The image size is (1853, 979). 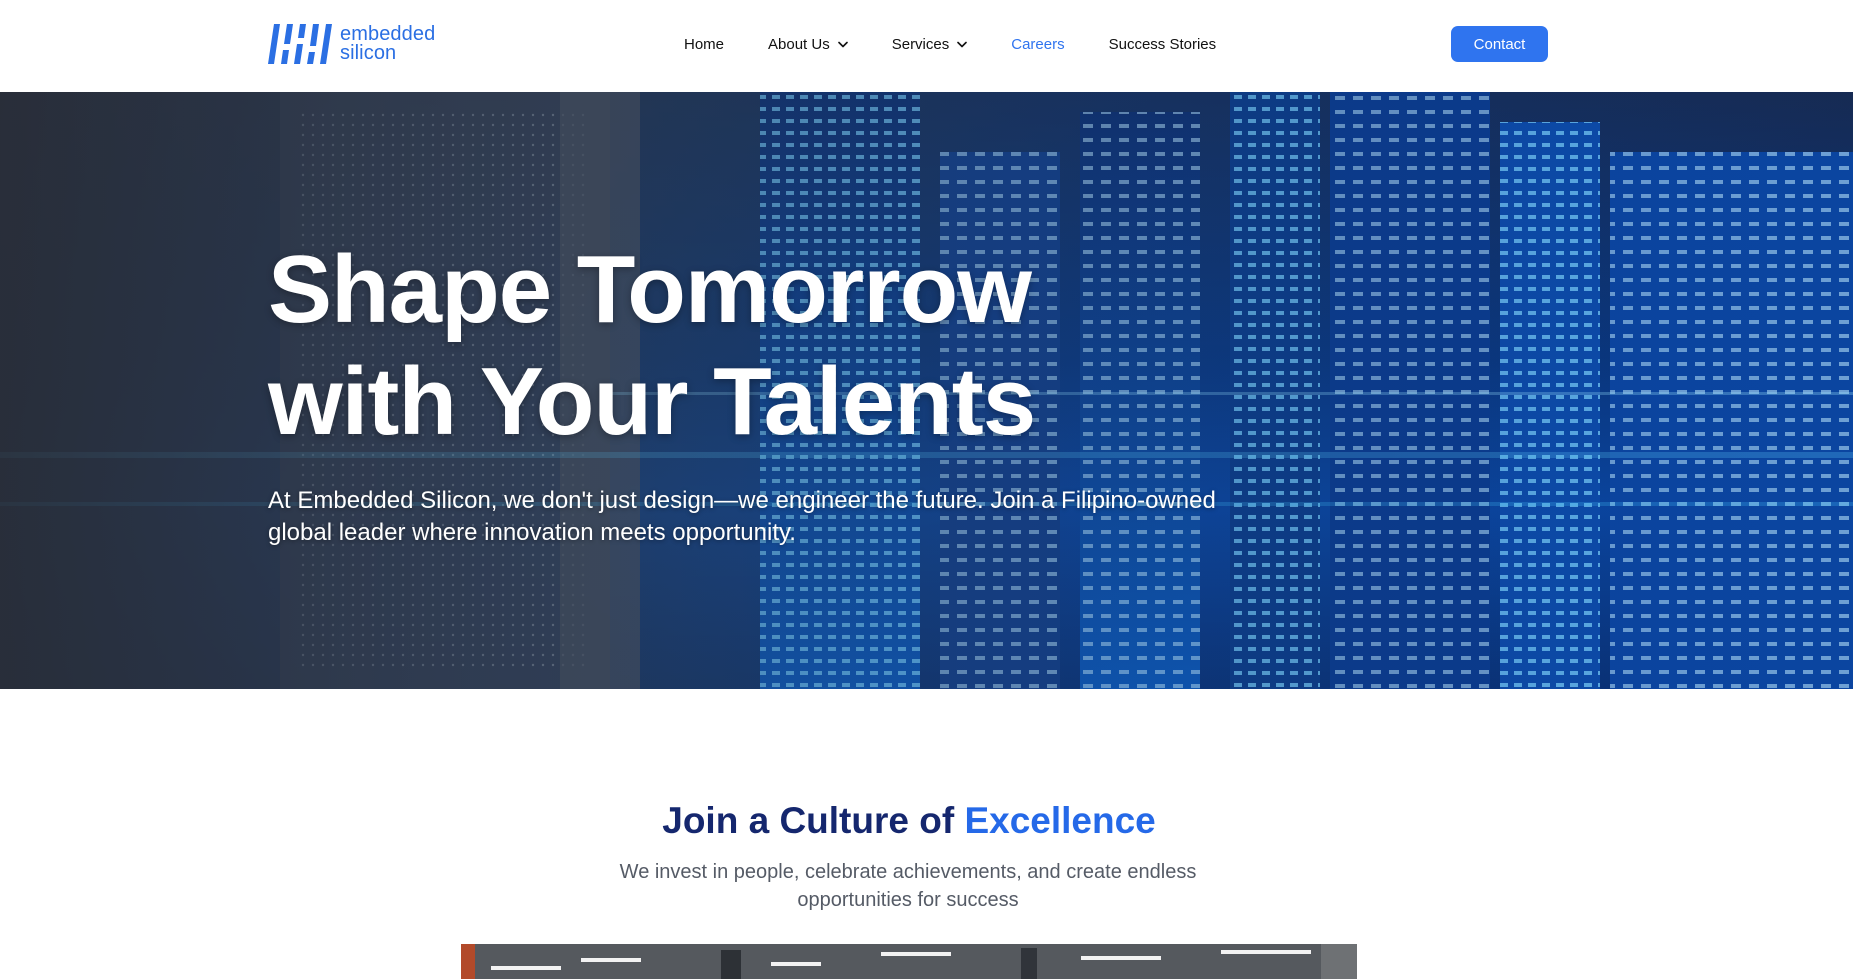 I want to click on embedded-silicon-logo-icon, so click(x=300, y=44).